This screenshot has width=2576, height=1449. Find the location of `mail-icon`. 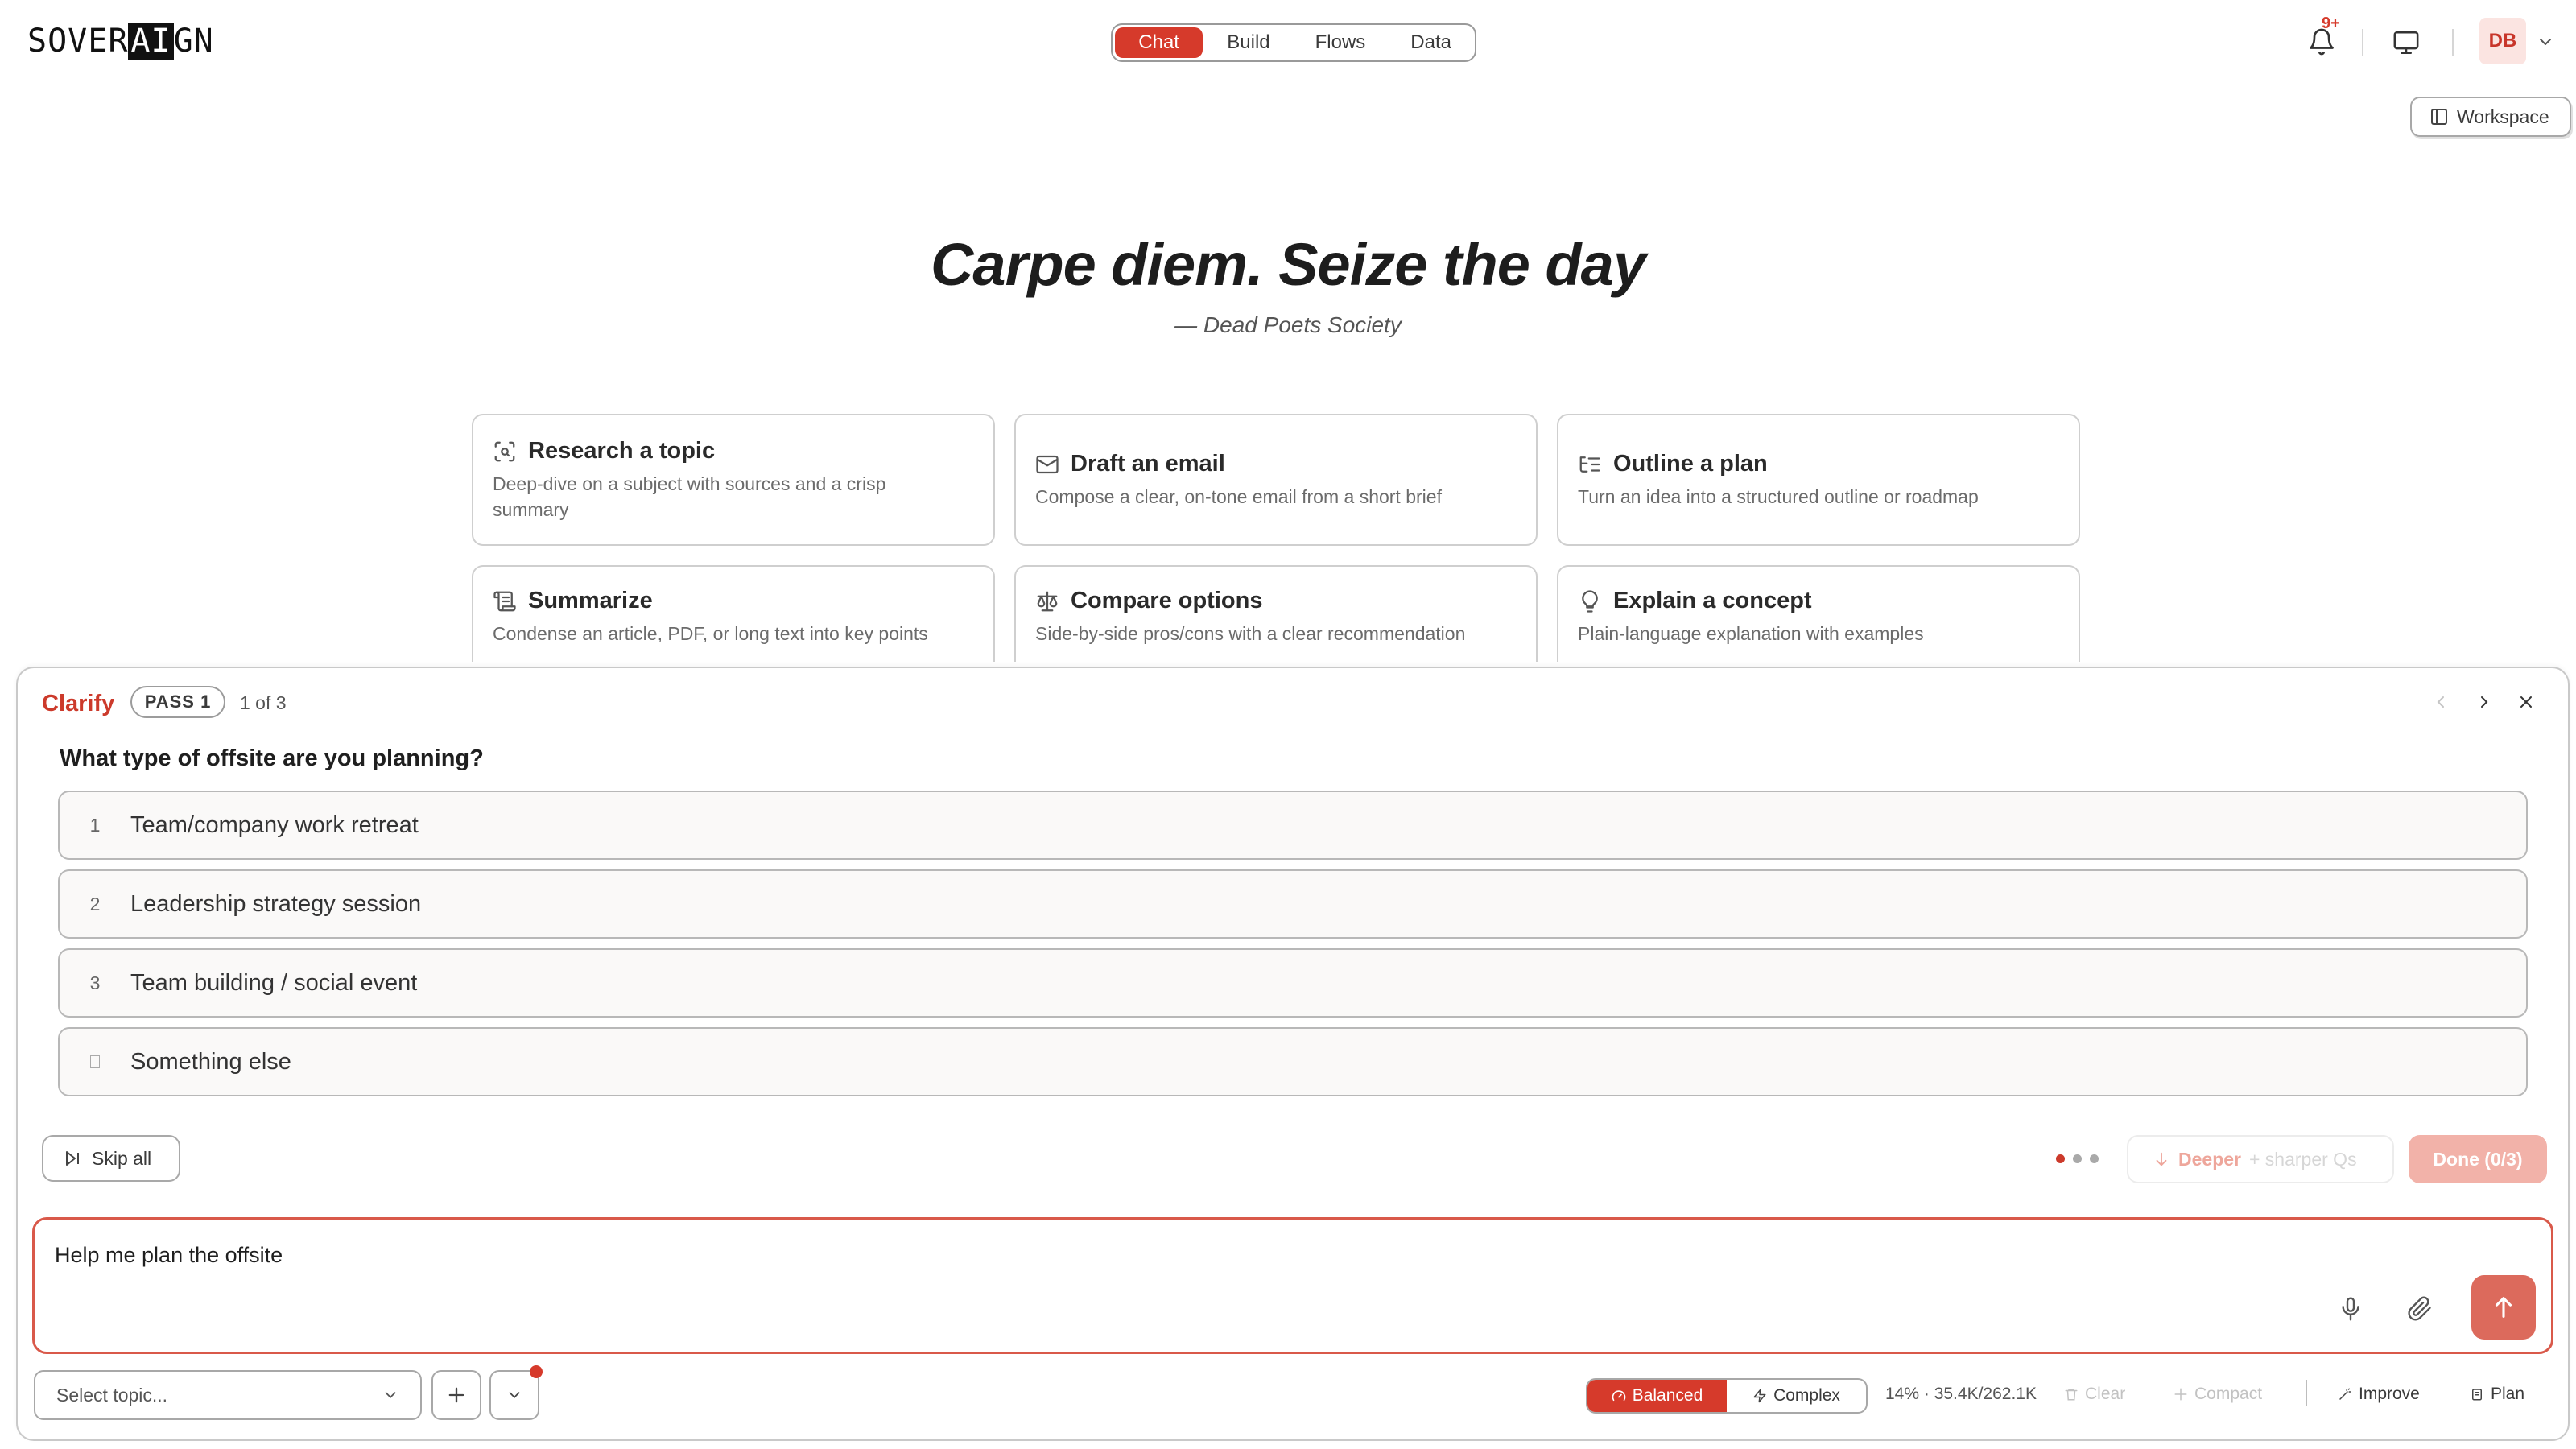

mail-icon is located at coordinates (1047, 464).